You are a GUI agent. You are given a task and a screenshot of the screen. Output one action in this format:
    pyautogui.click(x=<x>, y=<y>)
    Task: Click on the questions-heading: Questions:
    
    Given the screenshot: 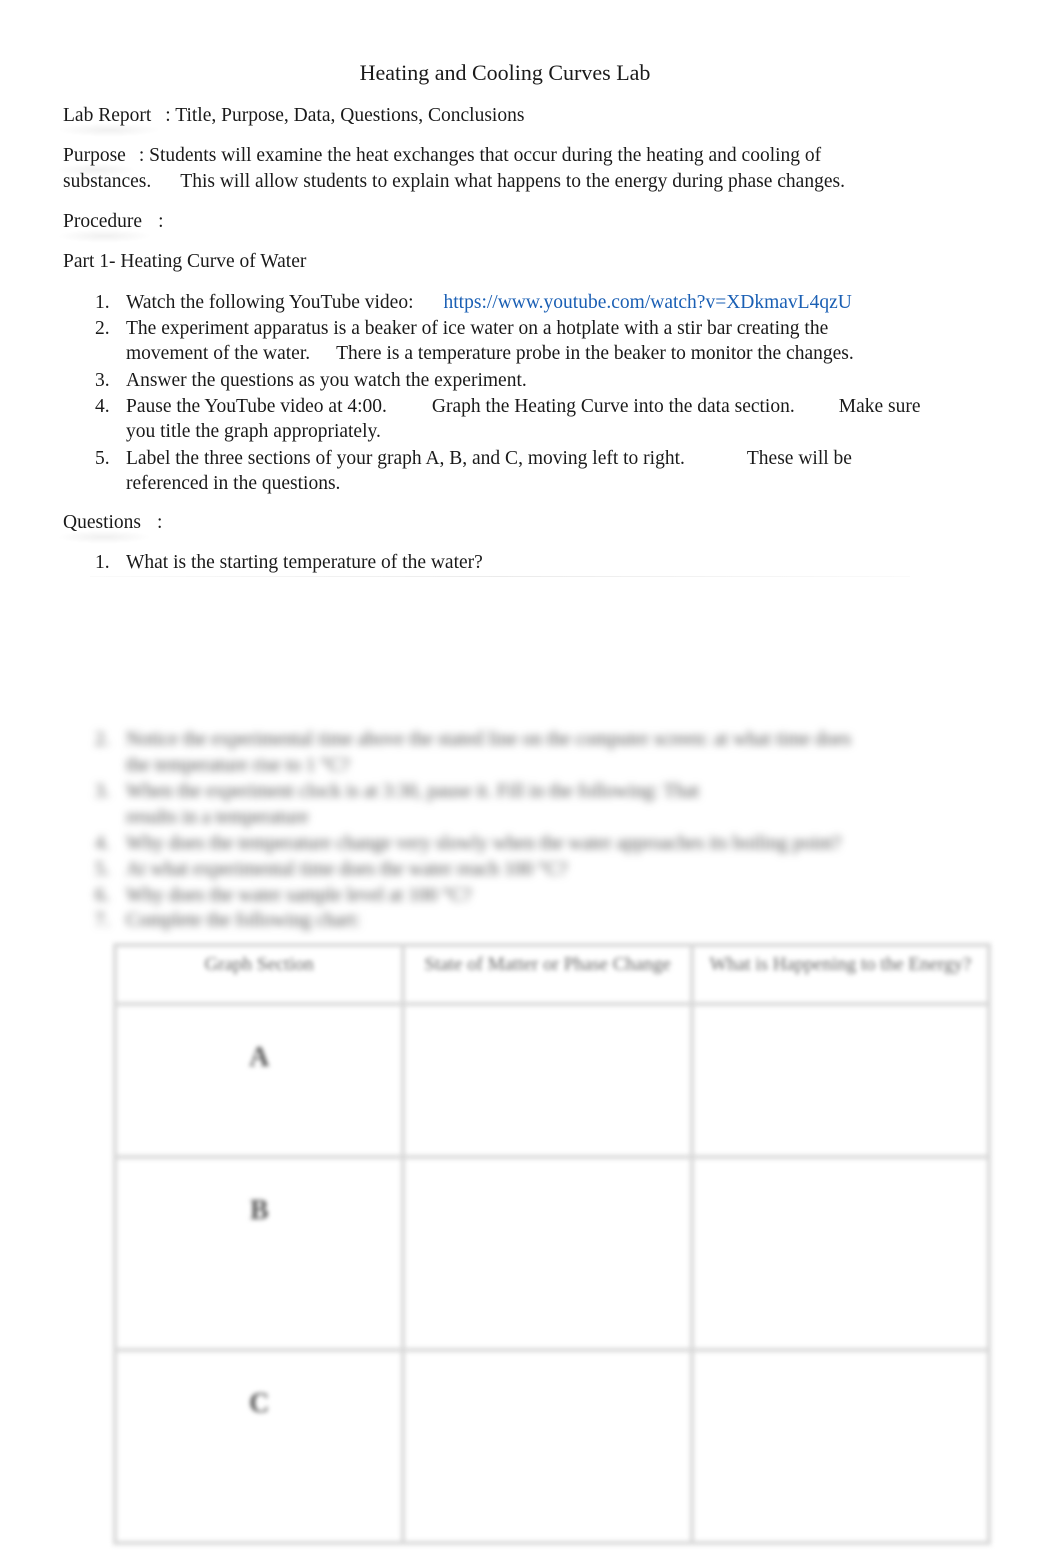 What is the action you would take?
    pyautogui.click(x=110, y=528)
    